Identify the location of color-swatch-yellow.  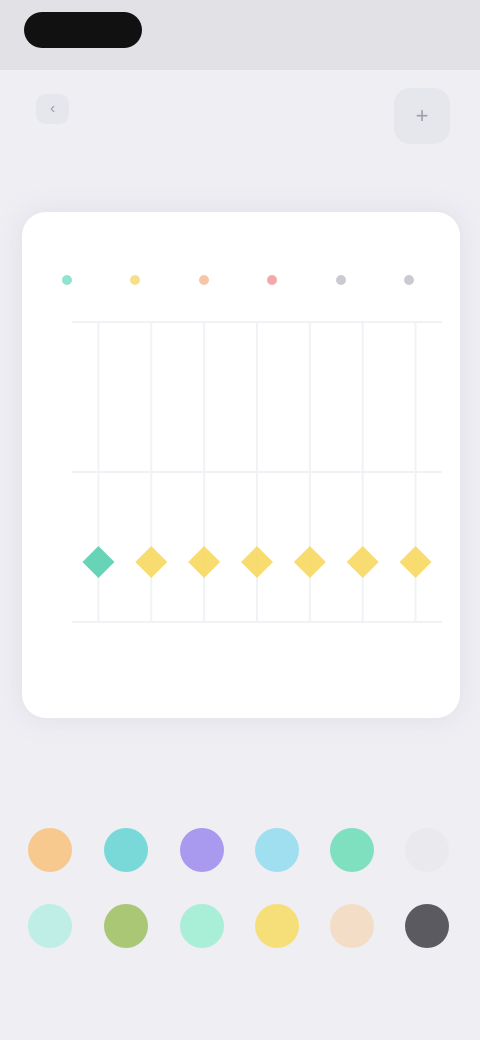
(277, 926).